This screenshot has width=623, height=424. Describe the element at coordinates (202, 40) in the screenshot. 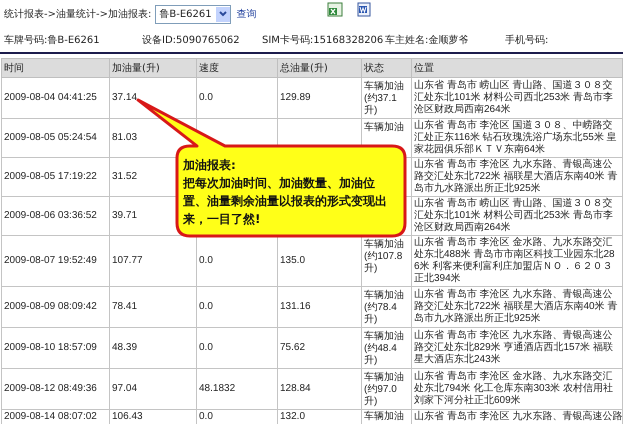

I see `info-field: 设备ID:5090765062` at that location.